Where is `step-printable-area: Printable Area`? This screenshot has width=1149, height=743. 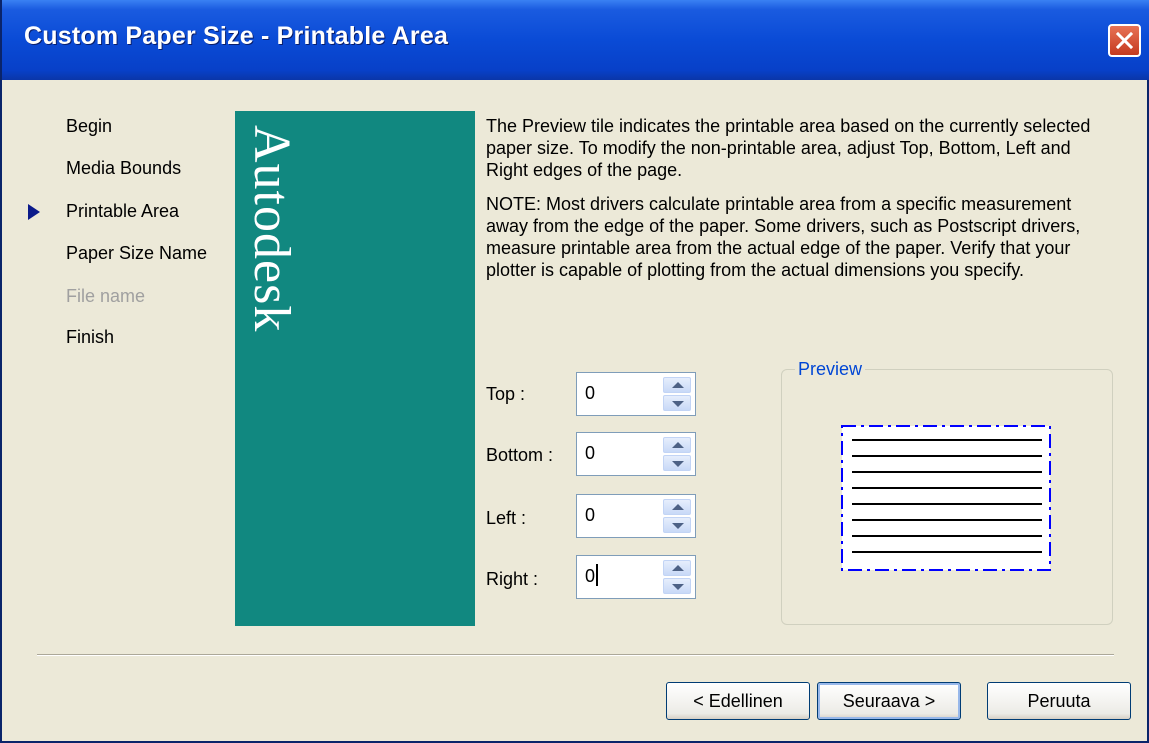
step-printable-area: Printable Area is located at coordinates (123, 211).